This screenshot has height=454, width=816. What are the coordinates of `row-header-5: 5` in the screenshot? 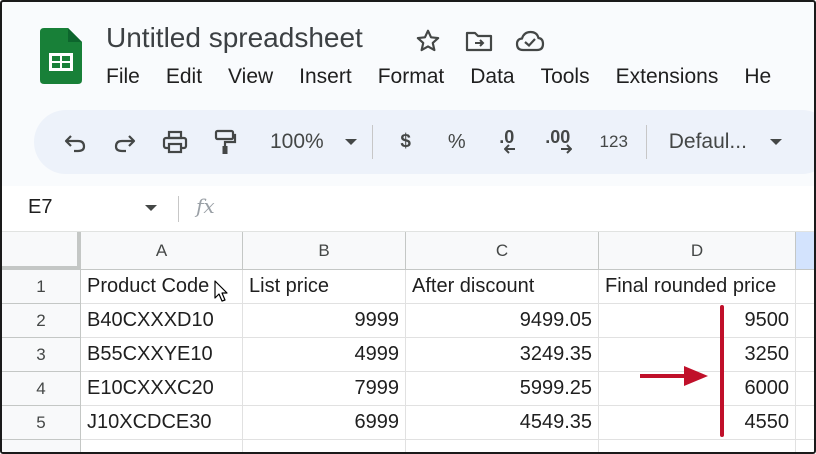 It's located at (41, 423).